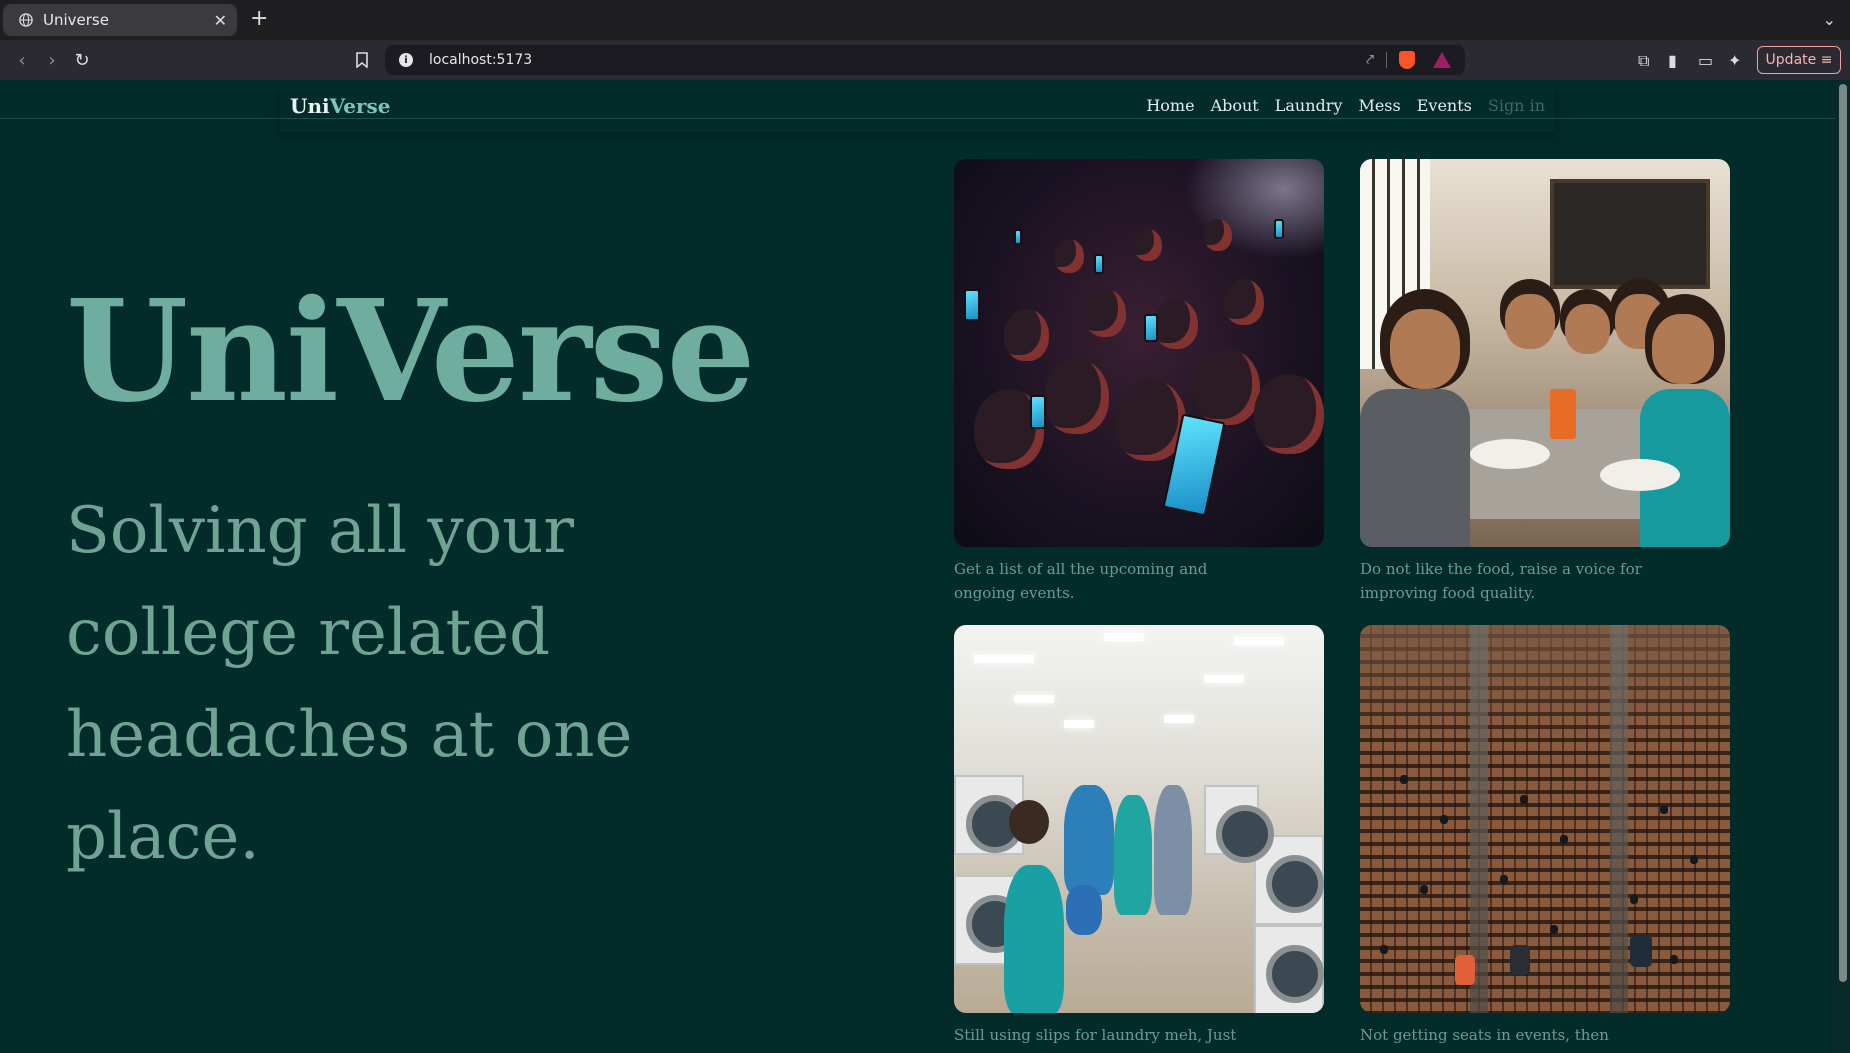 The image size is (1850, 1053). I want to click on divider, so click(1386, 60).